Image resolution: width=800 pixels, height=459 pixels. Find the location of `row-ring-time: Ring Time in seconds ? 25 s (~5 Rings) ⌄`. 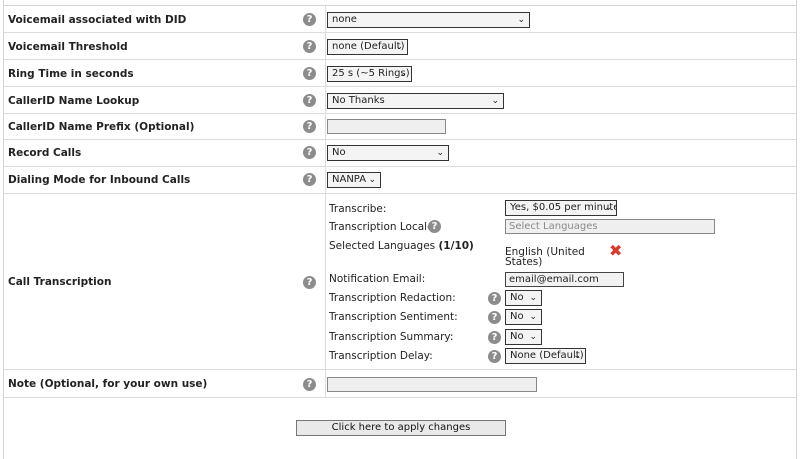

row-ring-time: Ring Time in seconds ? 25 s (~5 Rings) ⌄ is located at coordinates (400, 73).